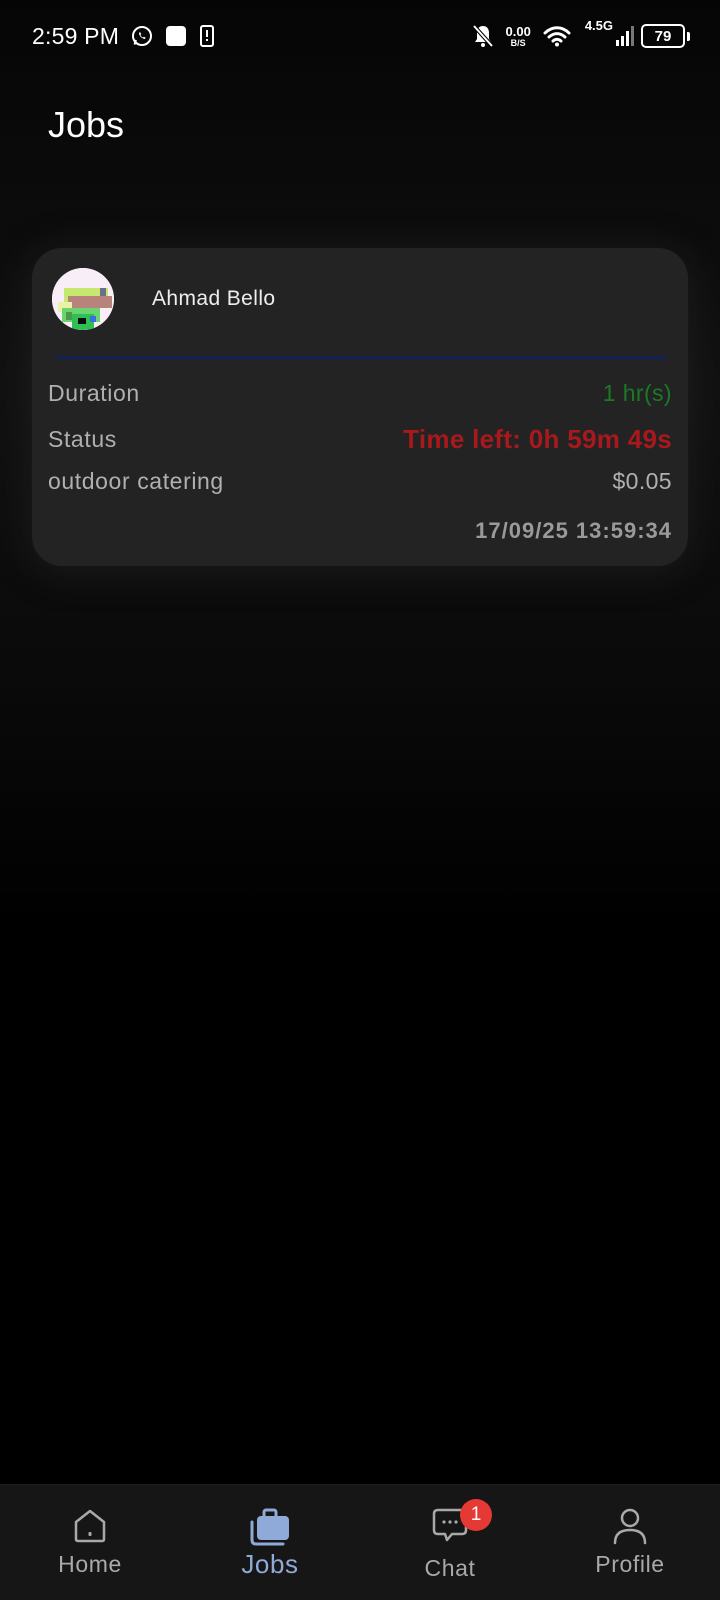 This screenshot has height=1600, width=720. I want to click on battery-level: 79, so click(663, 36).